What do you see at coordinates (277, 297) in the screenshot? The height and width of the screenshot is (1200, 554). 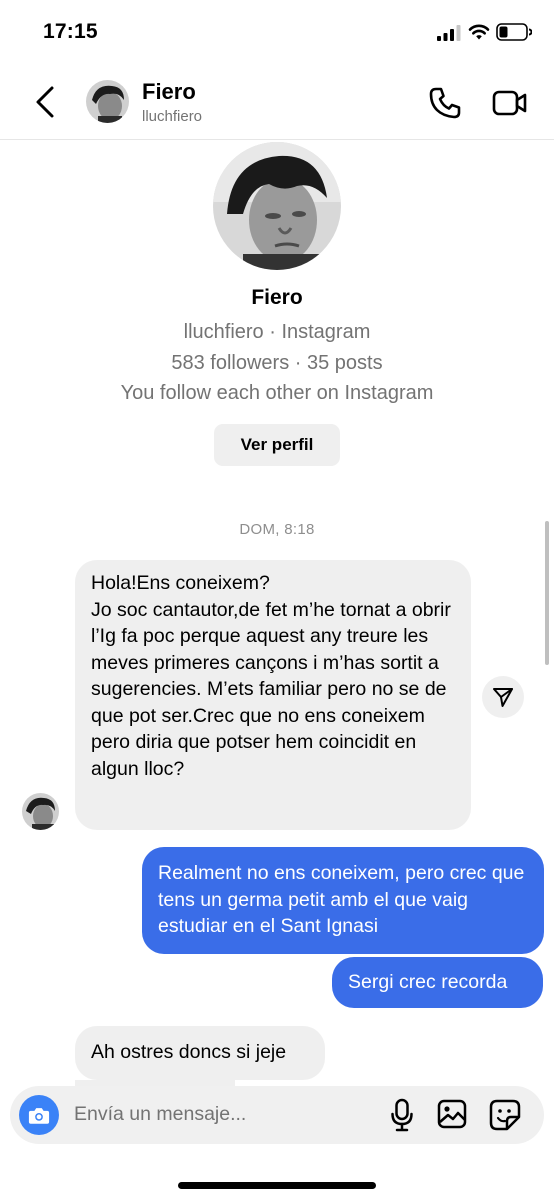 I see `profile-name: Fiero` at bounding box center [277, 297].